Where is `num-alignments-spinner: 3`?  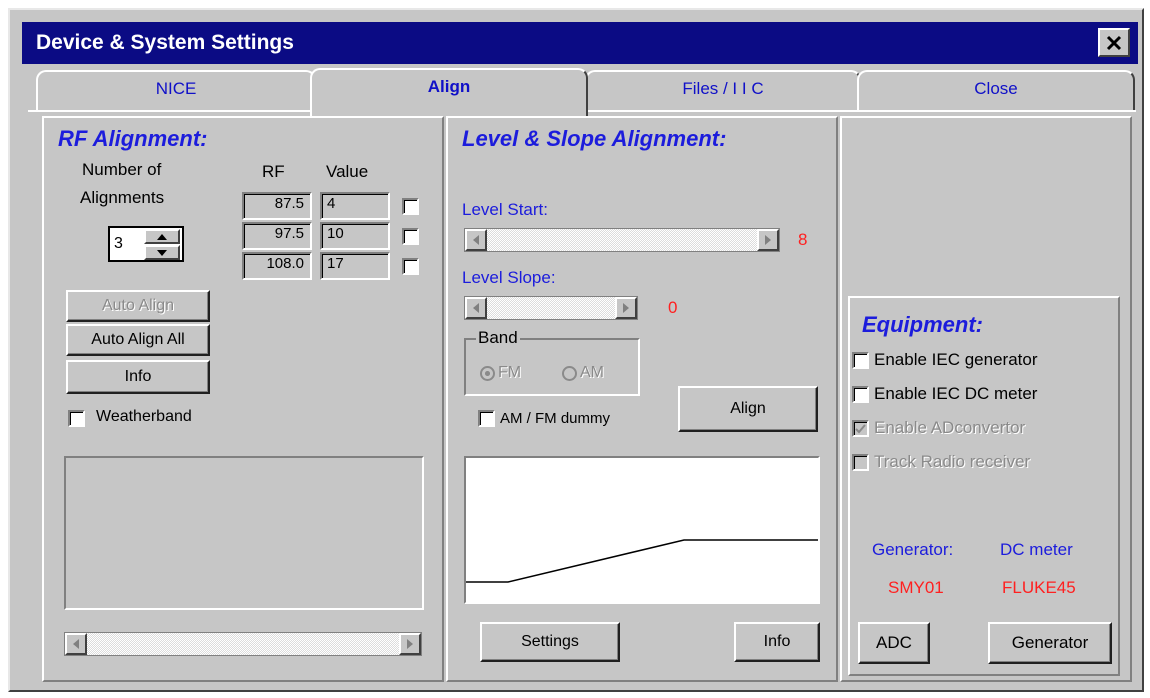 num-alignments-spinner: 3 is located at coordinates (146, 244).